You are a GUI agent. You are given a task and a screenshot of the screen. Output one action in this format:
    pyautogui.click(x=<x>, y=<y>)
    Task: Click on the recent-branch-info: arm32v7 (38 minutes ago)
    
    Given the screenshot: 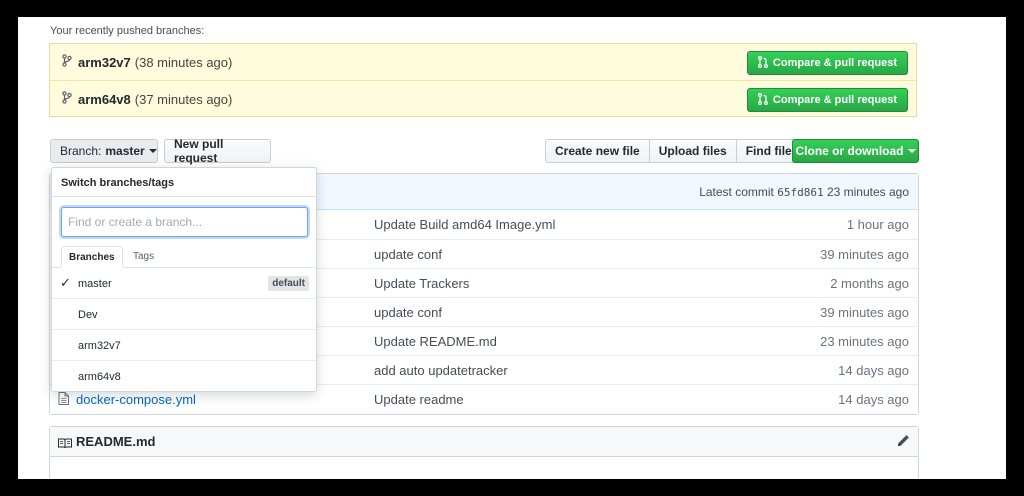 What is the action you would take?
    pyautogui.click(x=147, y=62)
    